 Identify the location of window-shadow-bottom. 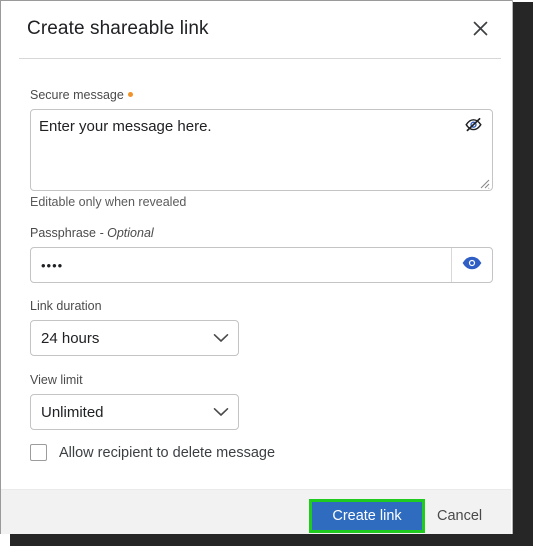
(271, 540).